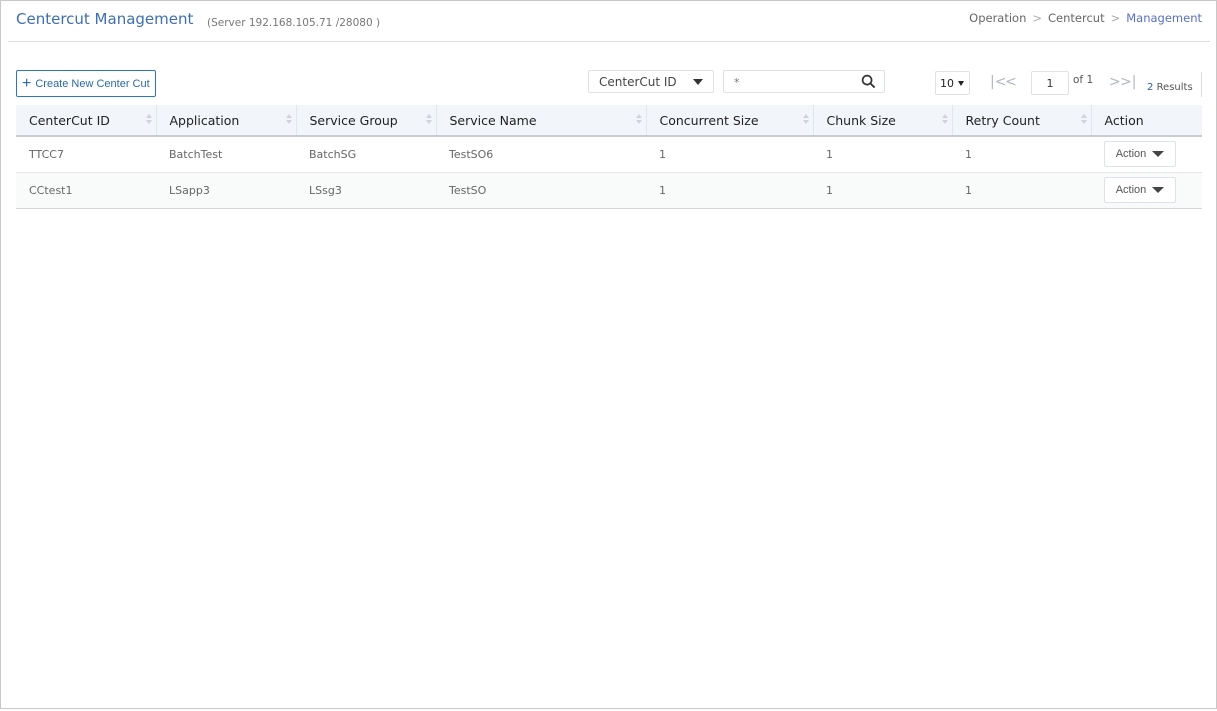 The height and width of the screenshot is (711, 1217). Describe the element at coordinates (1201, 84) in the screenshot. I see `divider` at that location.